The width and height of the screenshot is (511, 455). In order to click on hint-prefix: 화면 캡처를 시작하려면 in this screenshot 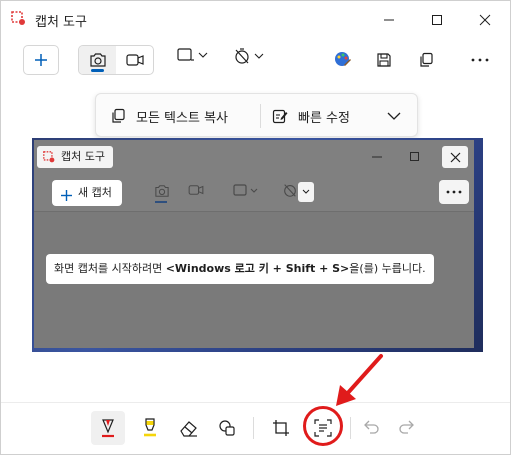, I will do `click(110, 268)`.